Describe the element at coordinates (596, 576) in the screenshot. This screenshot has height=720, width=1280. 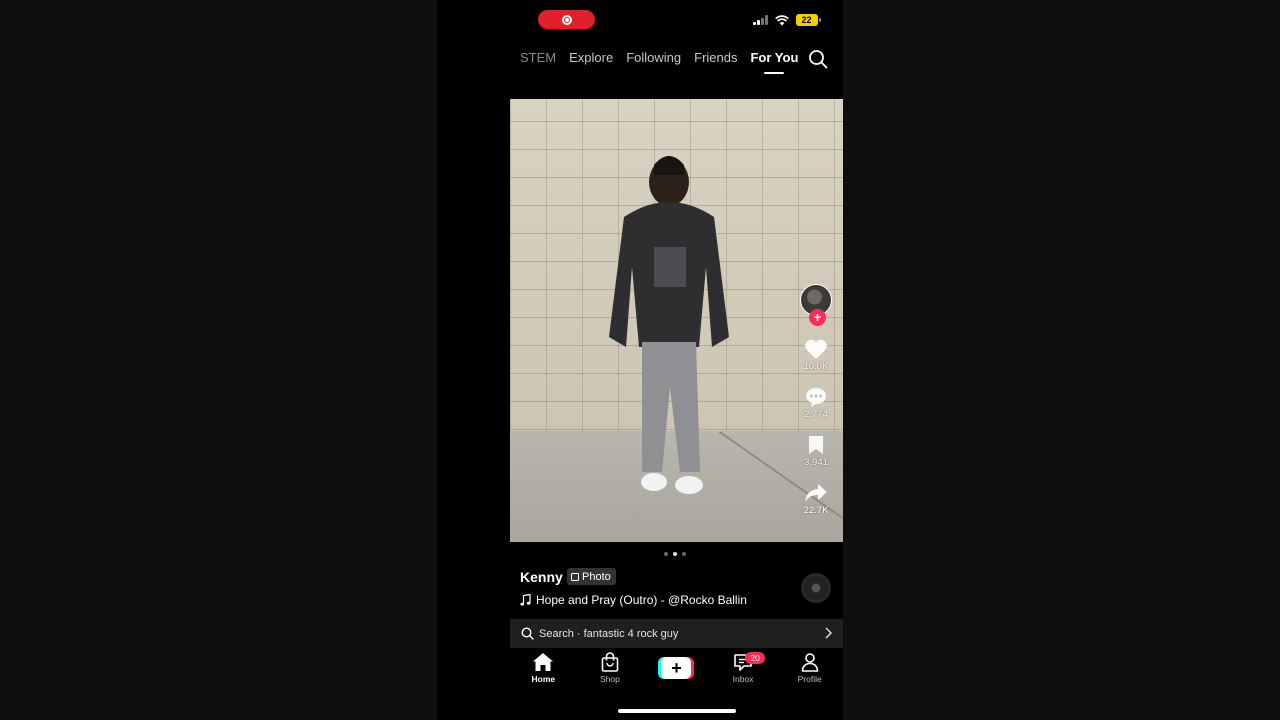
I see `photo-badge-label: Photo` at that location.